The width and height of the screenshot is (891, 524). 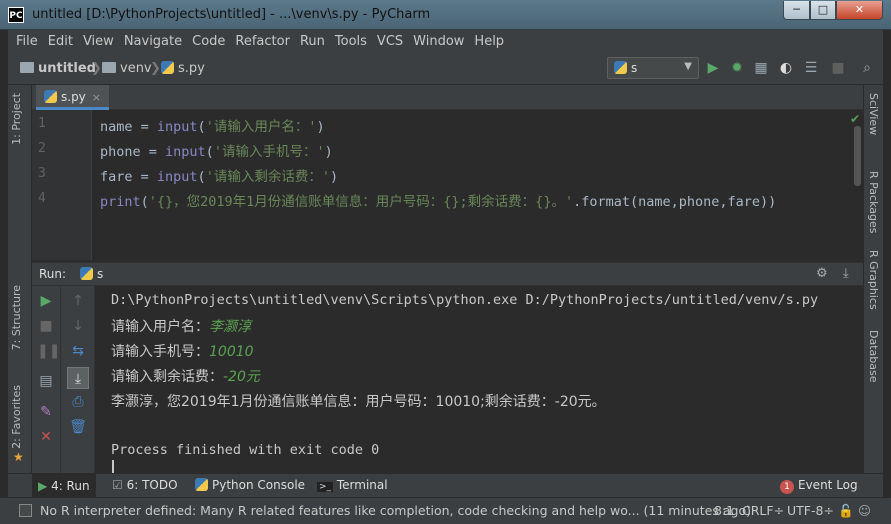 What do you see at coordinates (219, 177) in the screenshot?
I see `code-line-3: fare = input('请输入剩余话费：')` at bounding box center [219, 177].